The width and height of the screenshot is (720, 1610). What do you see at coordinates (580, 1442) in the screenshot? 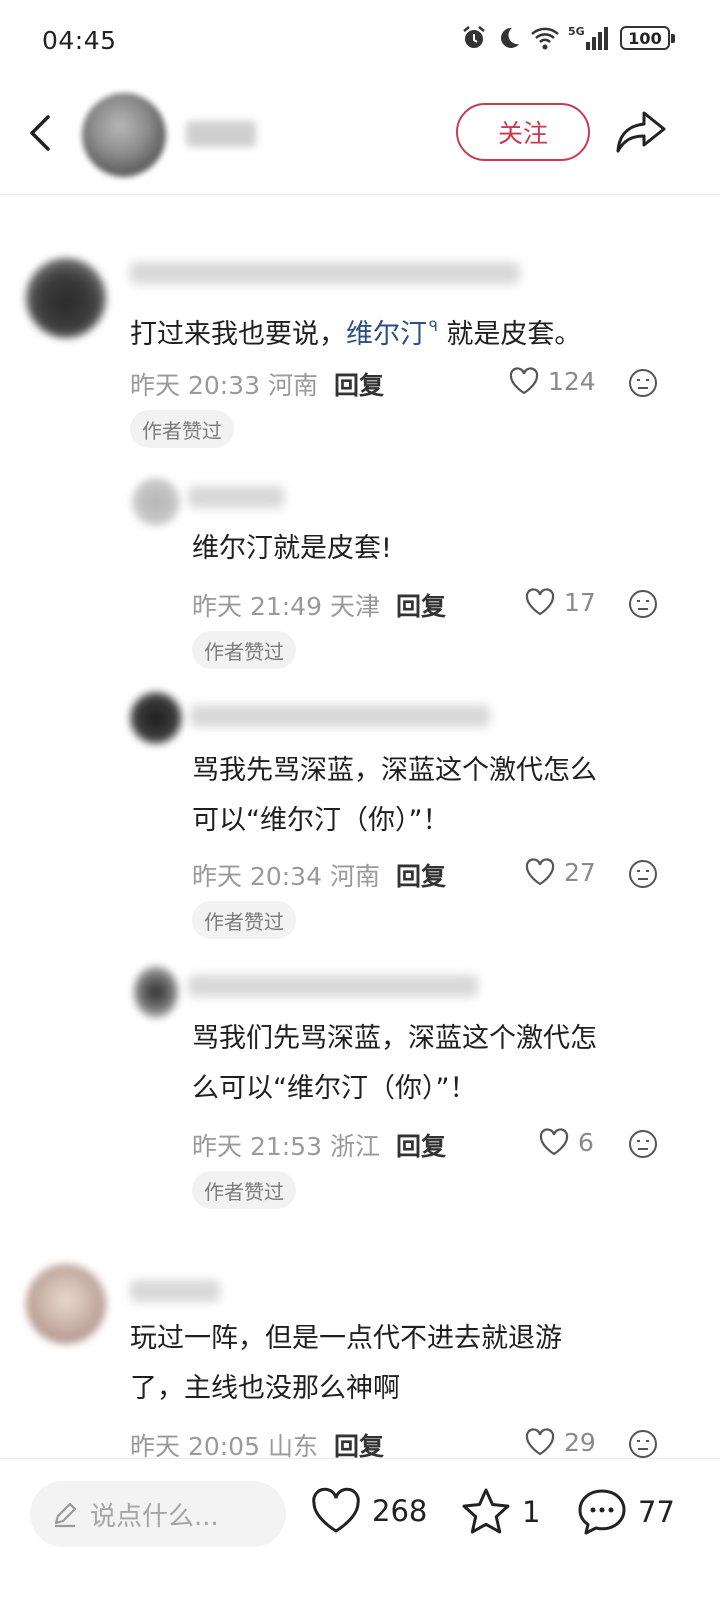
I see `like-count: 29` at bounding box center [580, 1442].